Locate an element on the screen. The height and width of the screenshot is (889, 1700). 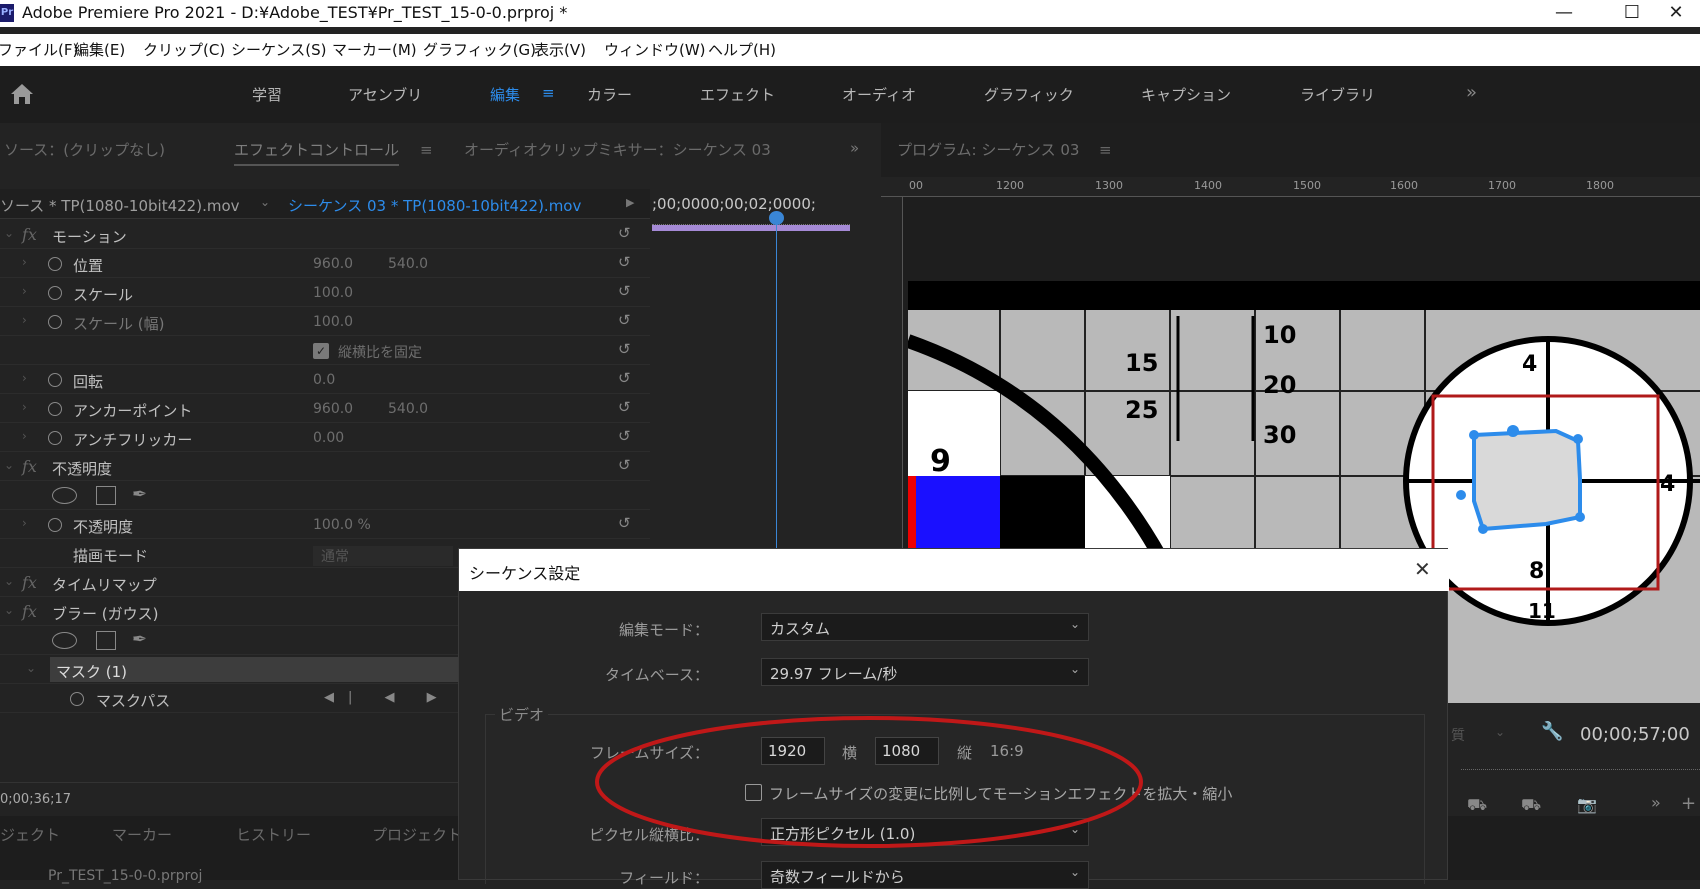
effect-property-row: › アンチフリッカー 0.00 ↺ is located at coordinates (325, 437).